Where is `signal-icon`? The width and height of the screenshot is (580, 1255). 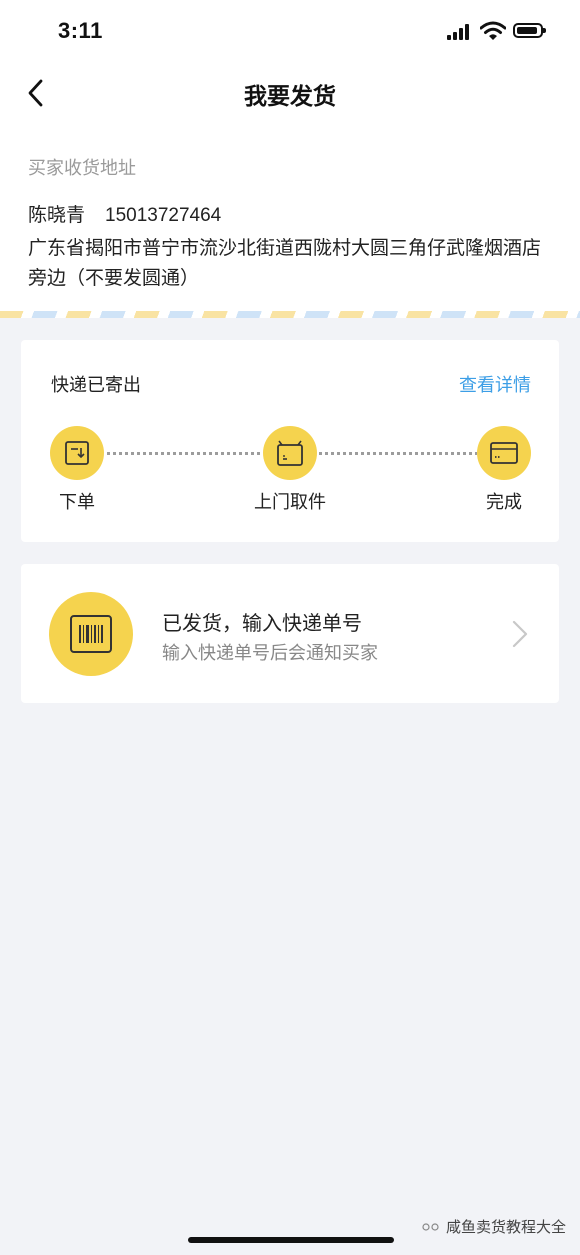 signal-icon is located at coordinates (460, 32).